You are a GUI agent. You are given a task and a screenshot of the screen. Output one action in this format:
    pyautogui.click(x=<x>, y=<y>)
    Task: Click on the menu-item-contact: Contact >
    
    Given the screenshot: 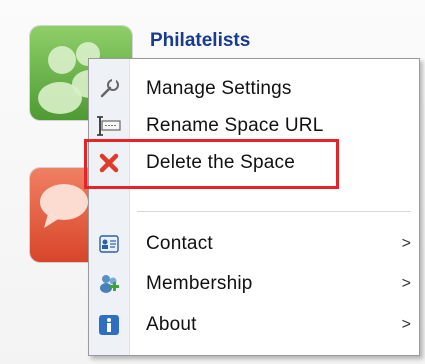 What is the action you would take?
    pyautogui.click(x=254, y=244)
    